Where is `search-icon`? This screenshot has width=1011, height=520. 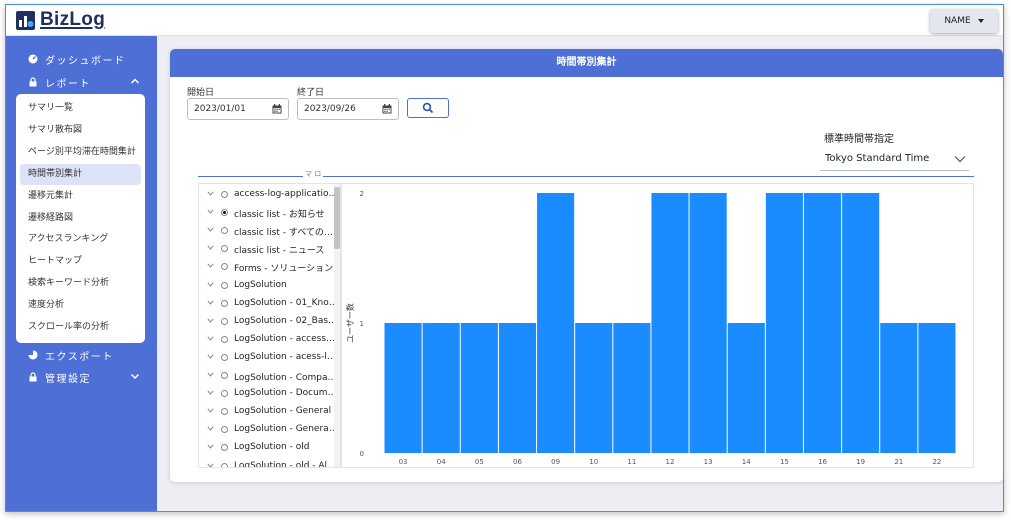
search-icon is located at coordinates (428, 108).